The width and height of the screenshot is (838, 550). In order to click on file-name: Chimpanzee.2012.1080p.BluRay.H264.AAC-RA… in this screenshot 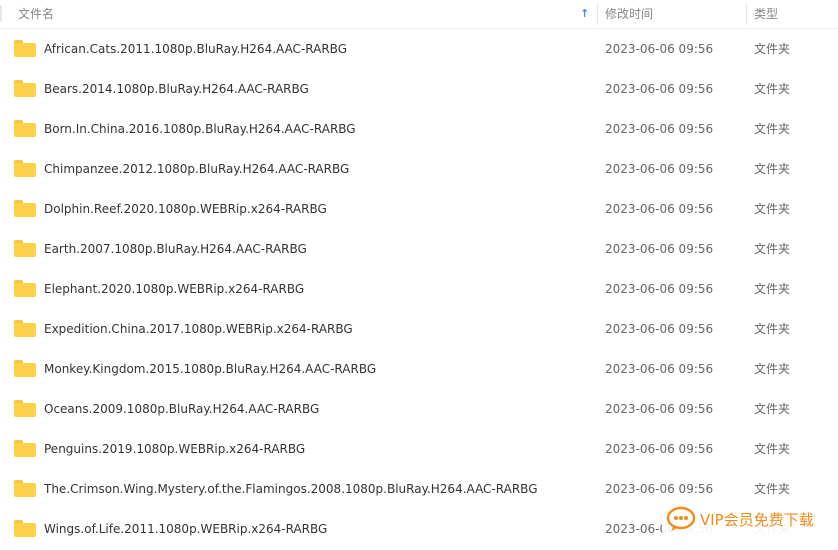, I will do `click(196, 169)`.